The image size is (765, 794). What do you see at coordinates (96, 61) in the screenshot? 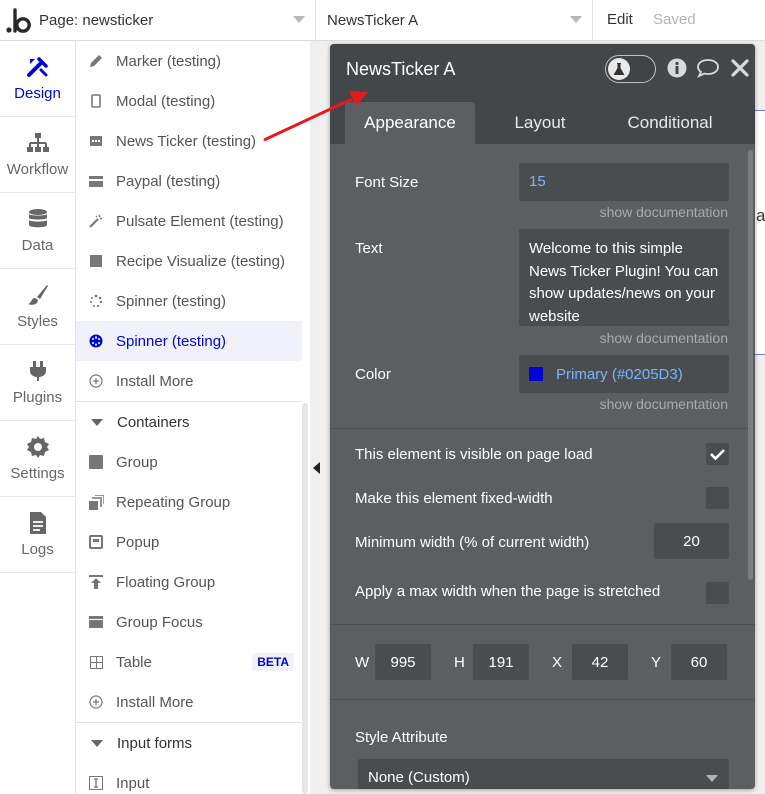
I see `pencil-icon` at bounding box center [96, 61].